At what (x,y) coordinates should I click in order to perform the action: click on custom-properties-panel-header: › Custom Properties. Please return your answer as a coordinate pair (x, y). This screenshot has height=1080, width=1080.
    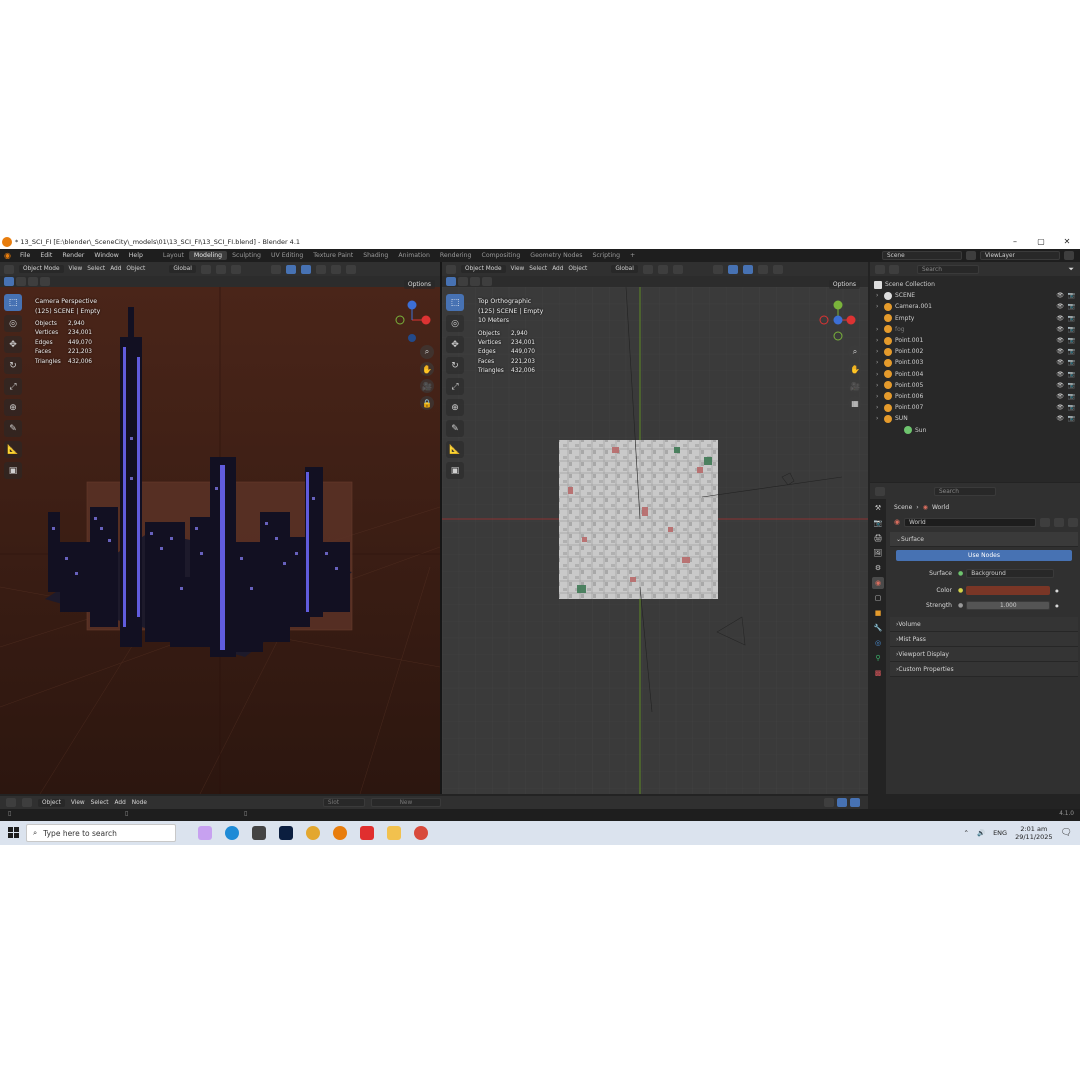
    Looking at the image, I should click on (984, 669).